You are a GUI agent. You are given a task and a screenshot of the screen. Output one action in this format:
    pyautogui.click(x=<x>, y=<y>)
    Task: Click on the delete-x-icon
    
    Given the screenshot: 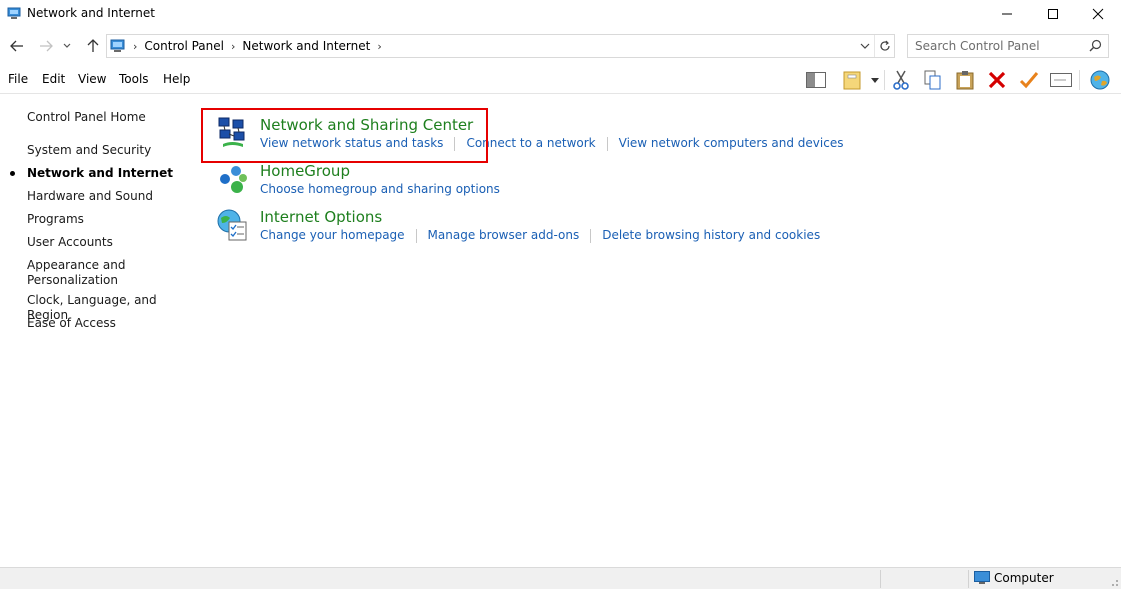 What is the action you would take?
    pyautogui.click(x=997, y=80)
    